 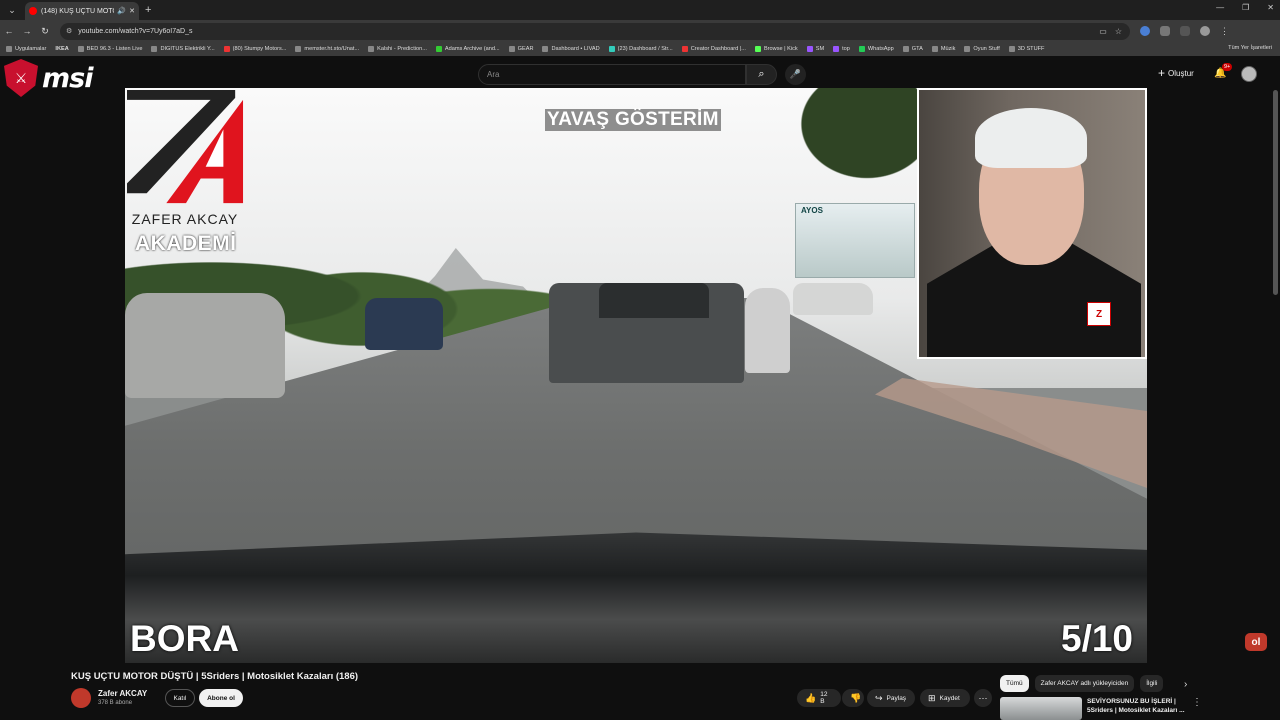 I want to click on video-car-white, so click(x=833, y=299).